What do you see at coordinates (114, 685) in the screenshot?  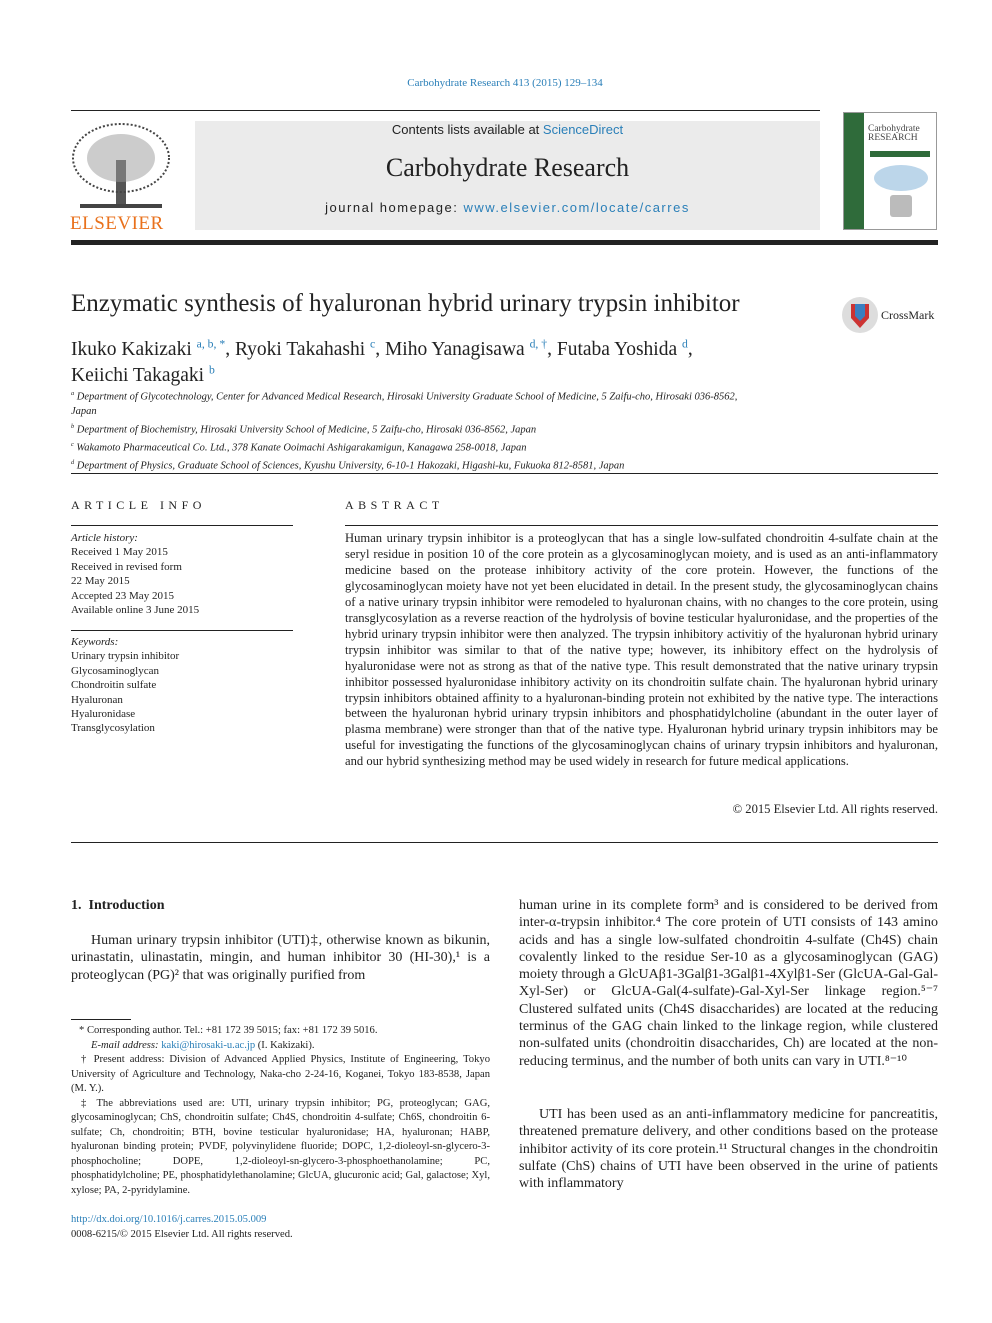 I see `keyword: Chondroitin sulfate` at bounding box center [114, 685].